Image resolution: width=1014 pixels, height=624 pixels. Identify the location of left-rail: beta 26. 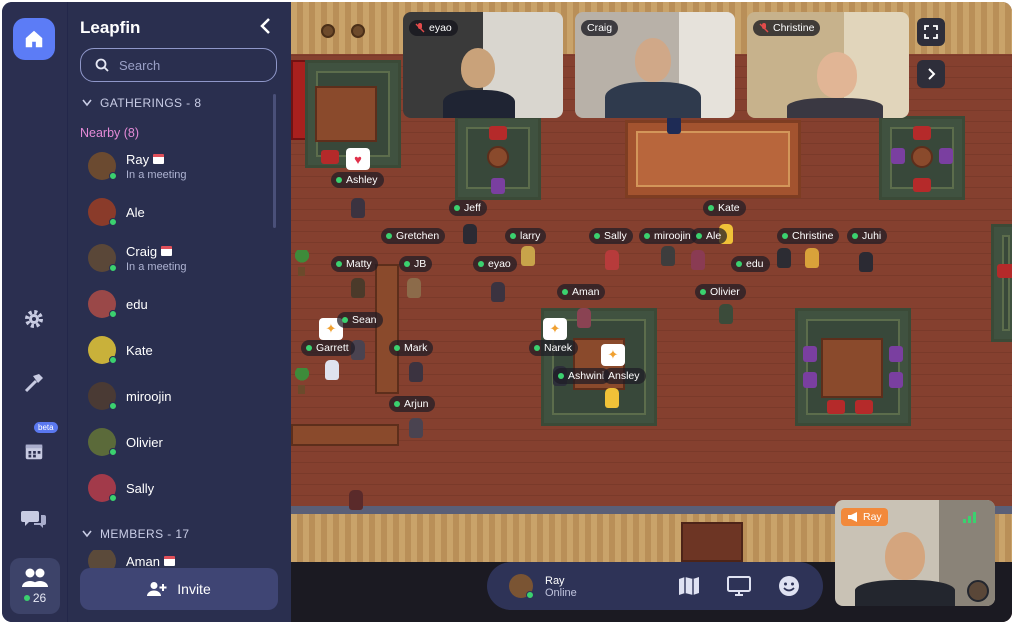
(35, 312).